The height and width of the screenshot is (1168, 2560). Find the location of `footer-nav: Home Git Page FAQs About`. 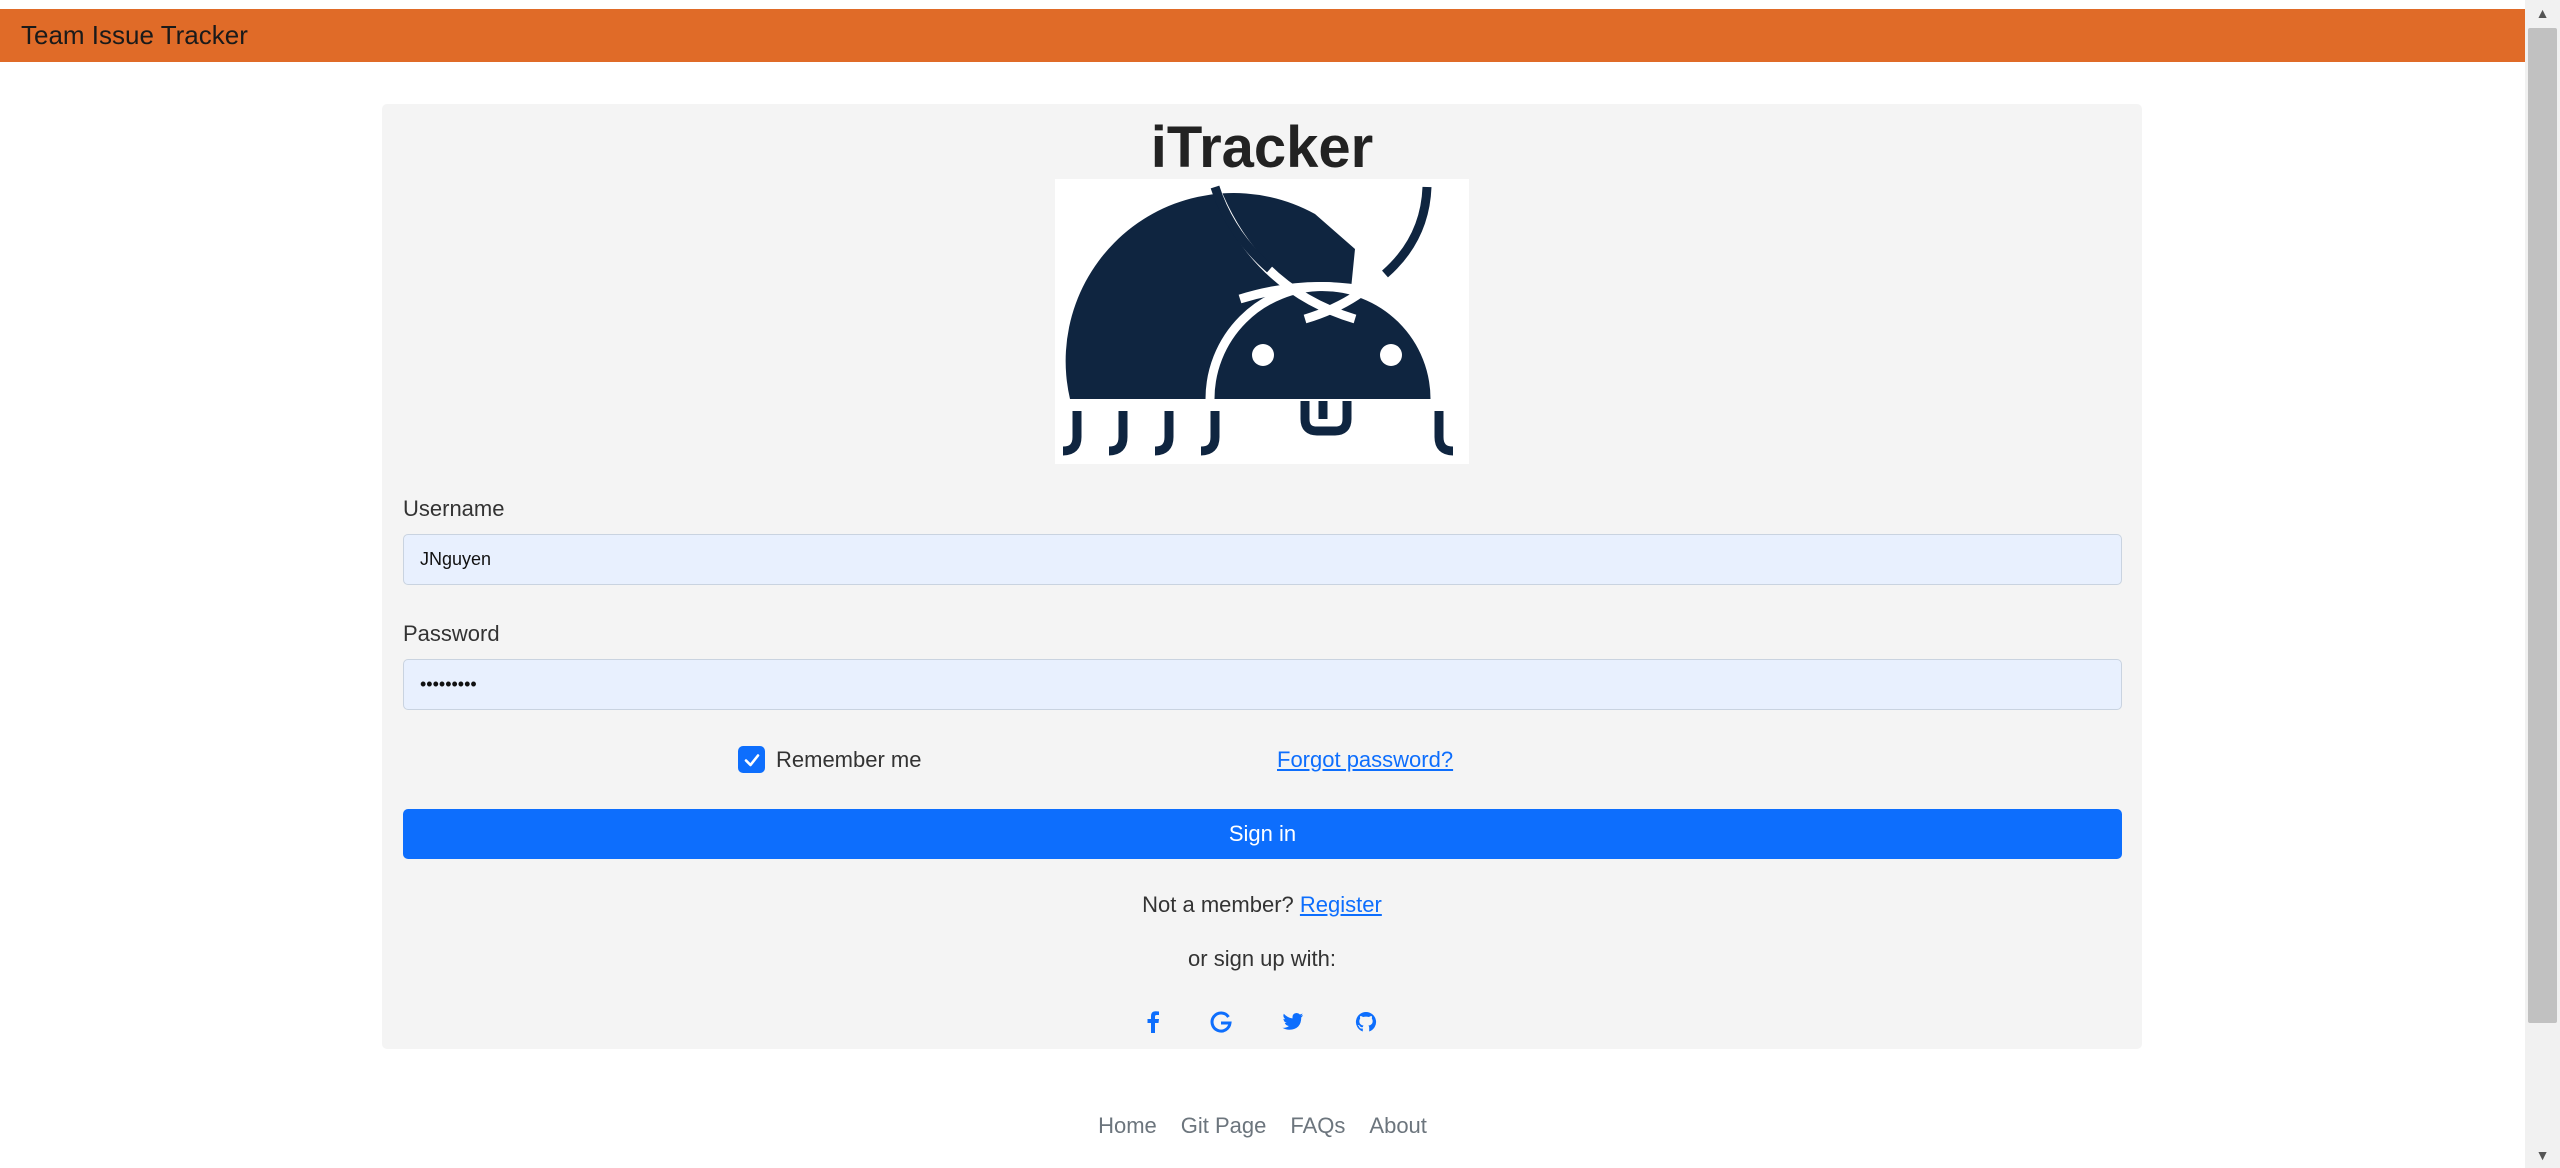

footer-nav: Home Git Page FAQs About is located at coordinates (1262, 1126).